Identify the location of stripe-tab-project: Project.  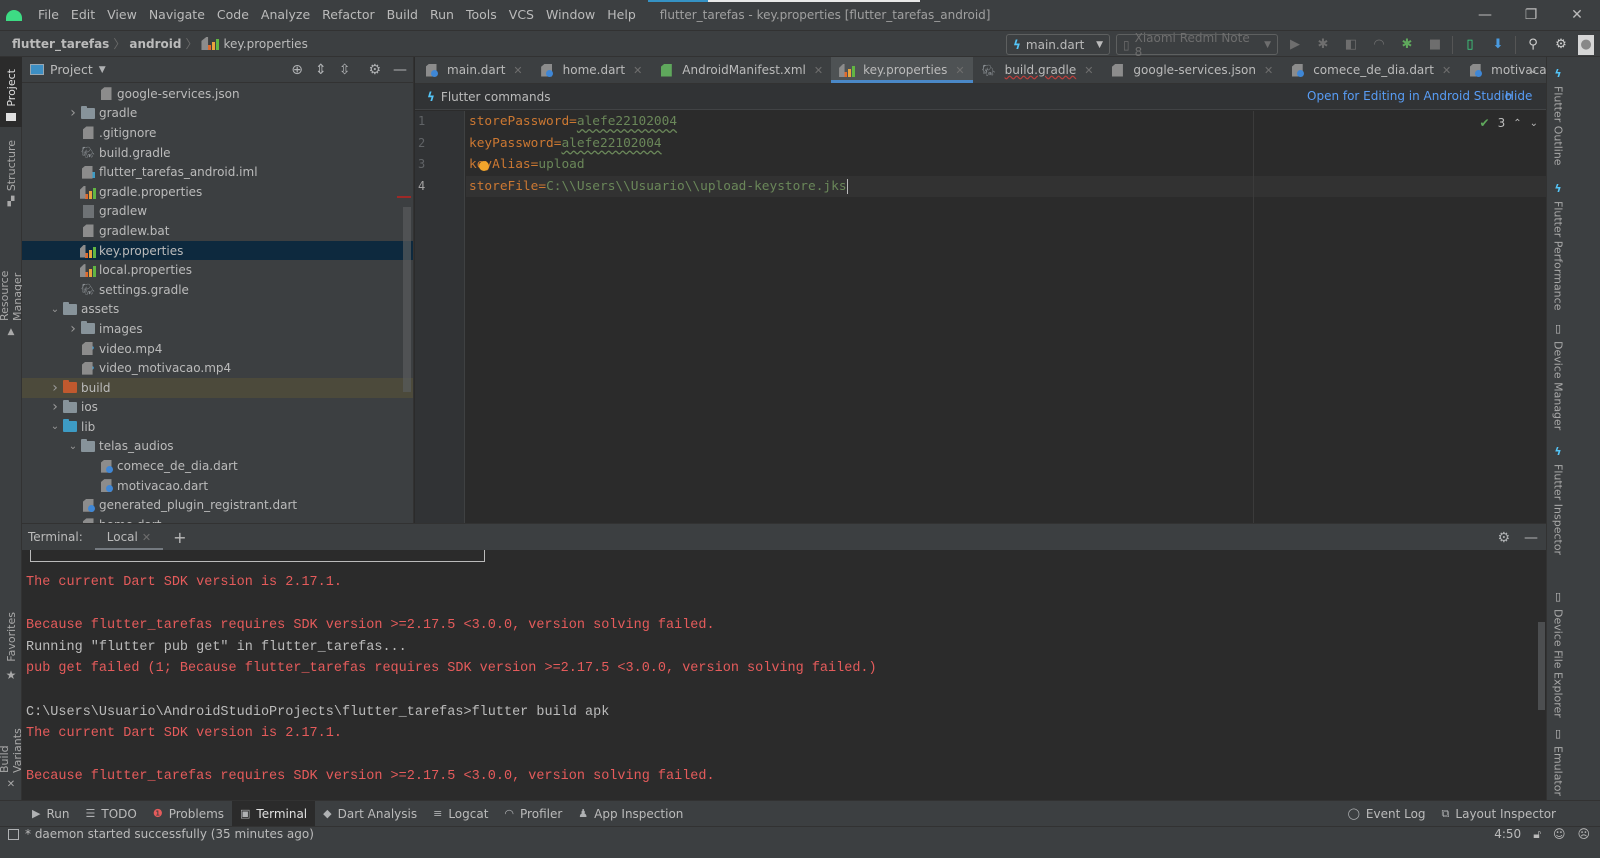
(11, 92).